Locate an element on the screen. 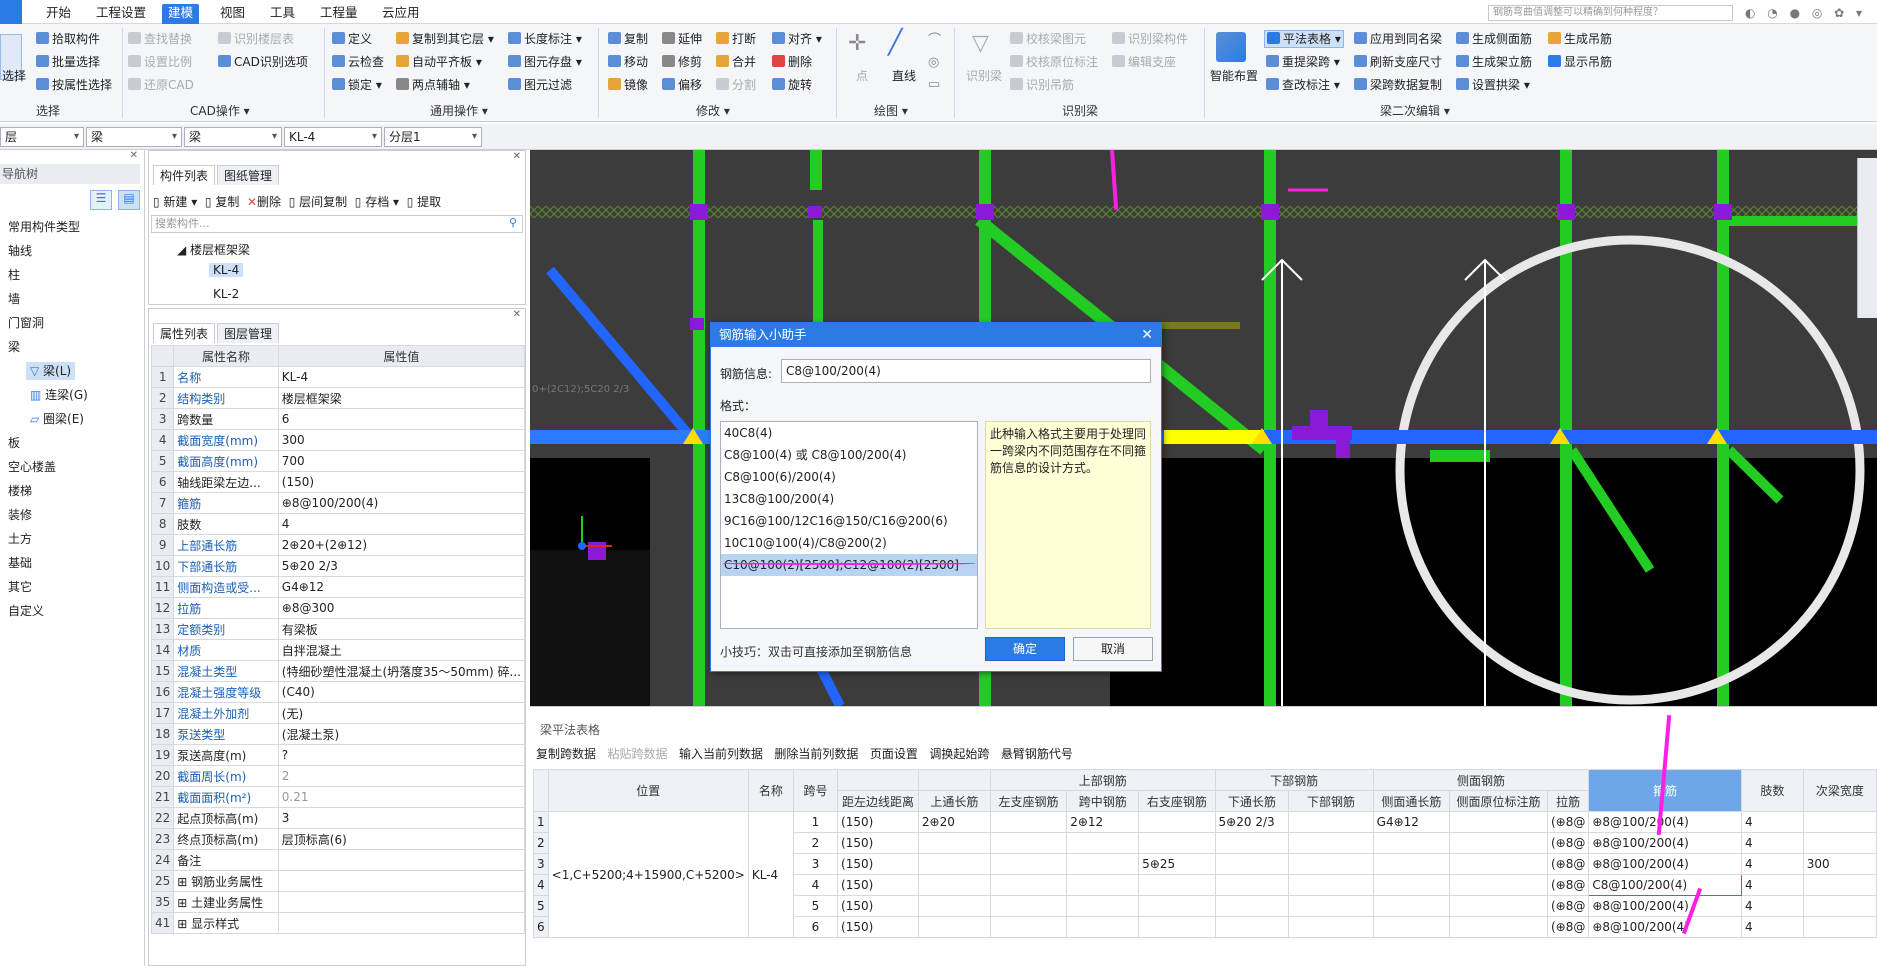 This screenshot has width=1877, height=966. pick-component-button: 拾取构件 is located at coordinates (68, 39).